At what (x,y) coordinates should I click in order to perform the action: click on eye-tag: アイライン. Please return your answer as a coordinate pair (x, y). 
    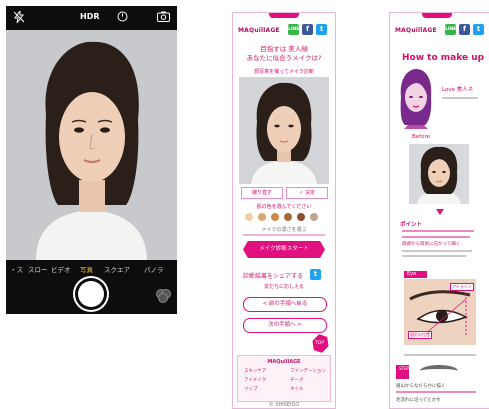
    Looking at the image, I should click on (462, 287).